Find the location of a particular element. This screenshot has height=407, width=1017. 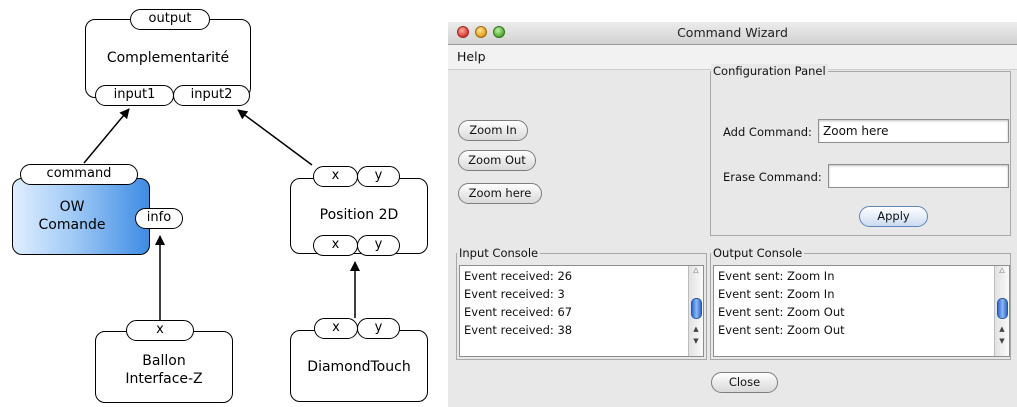

port-input2: input2 is located at coordinates (211, 95).